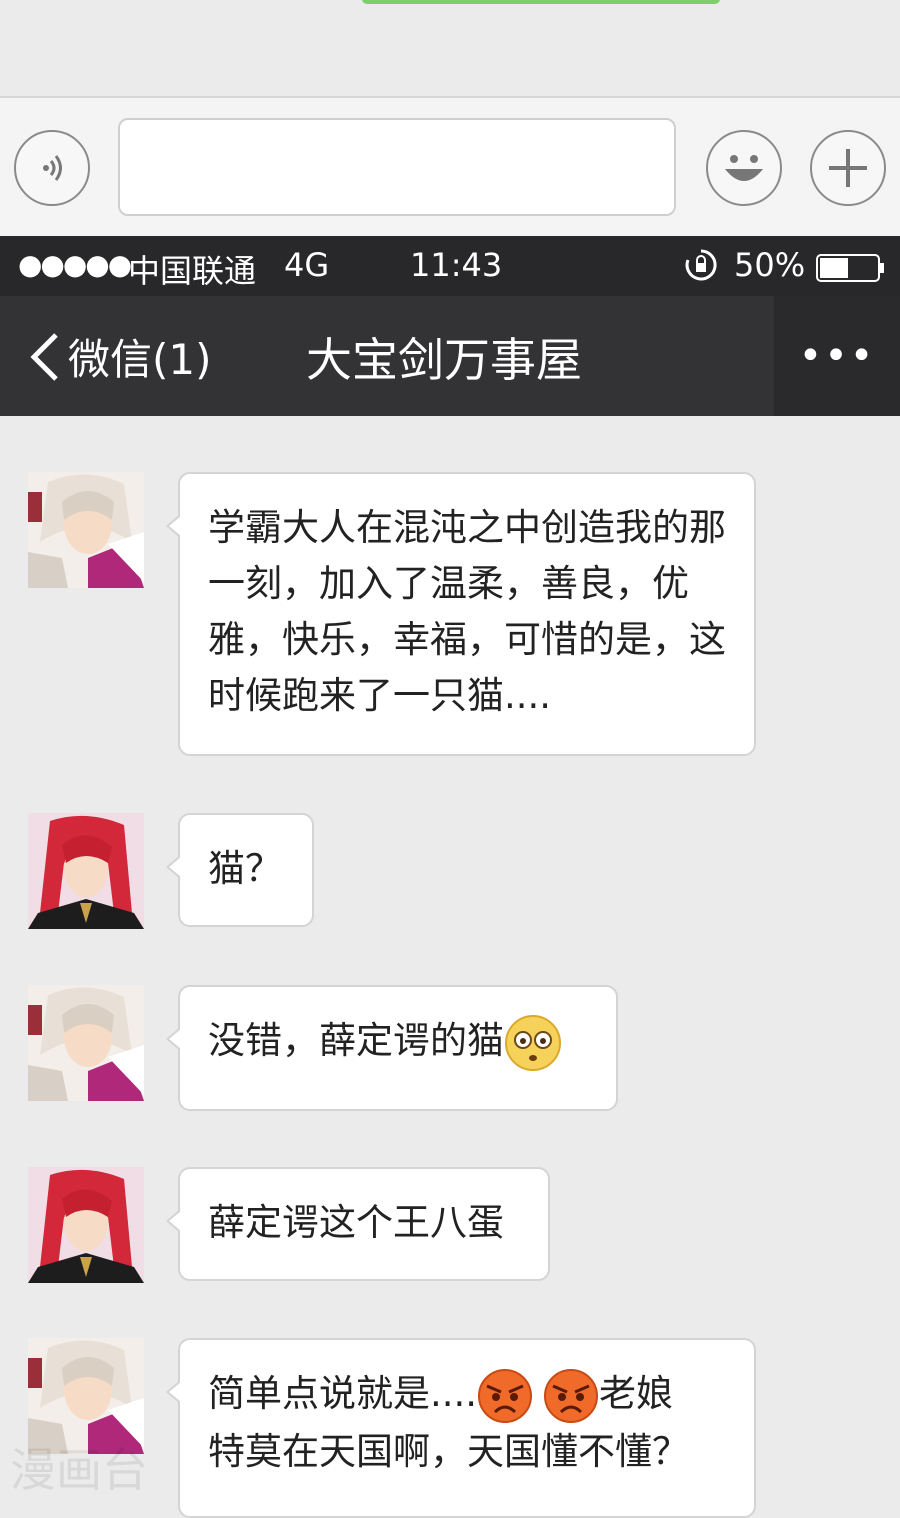  Describe the element at coordinates (448, 1451) in the screenshot. I see `message-text: 特莫在天国啊，天国懂不懂？` at that location.